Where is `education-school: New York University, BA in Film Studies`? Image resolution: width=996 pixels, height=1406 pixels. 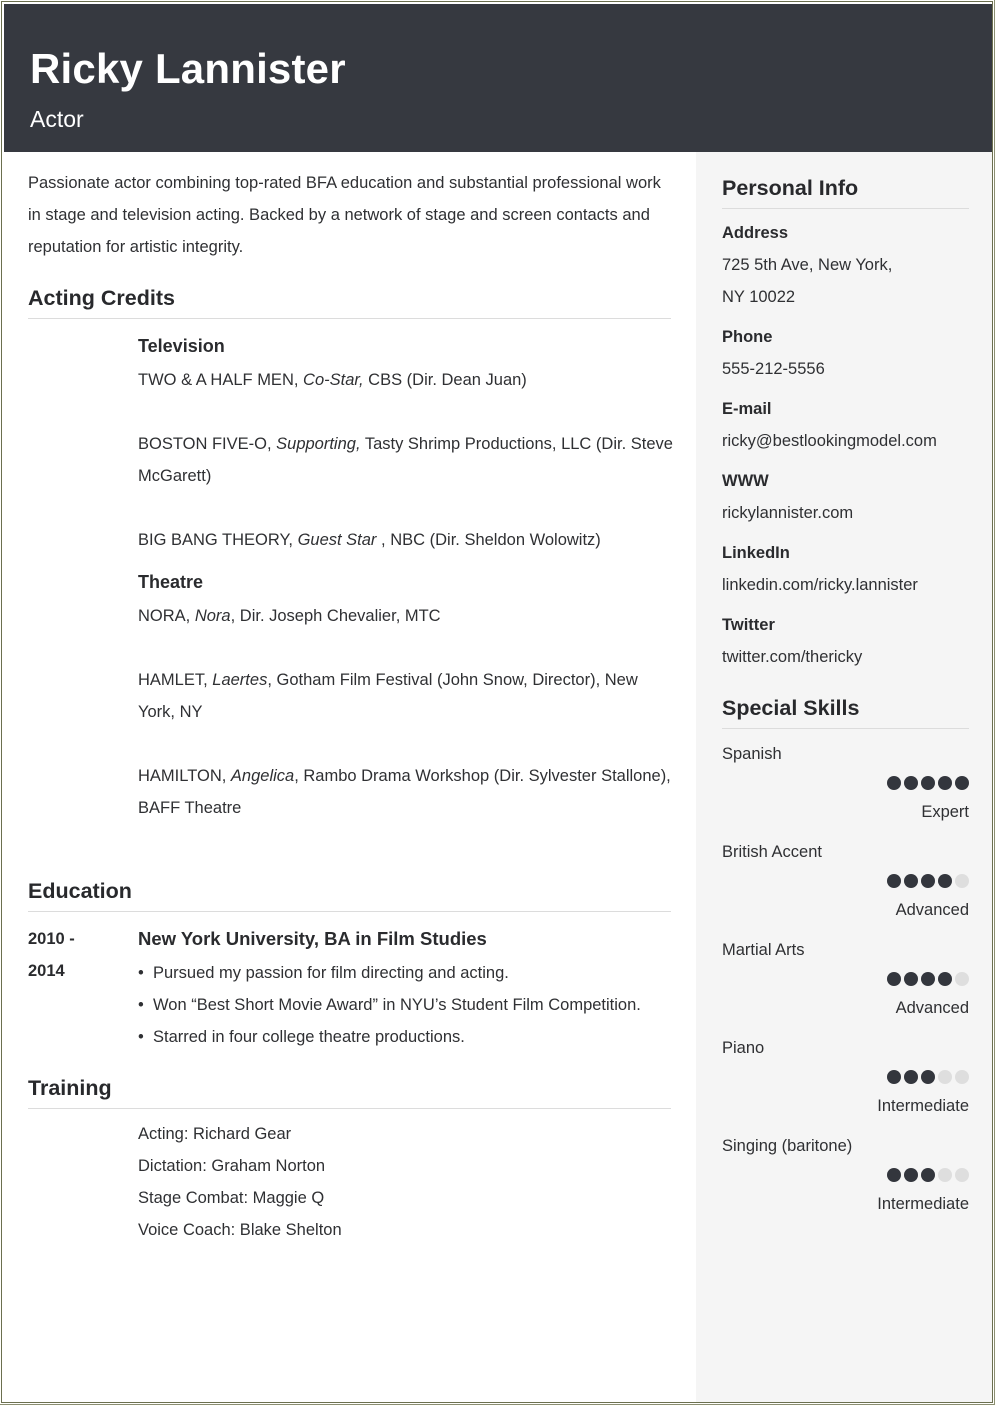
education-school: New York University, BA in Film Studies is located at coordinates (312, 938).